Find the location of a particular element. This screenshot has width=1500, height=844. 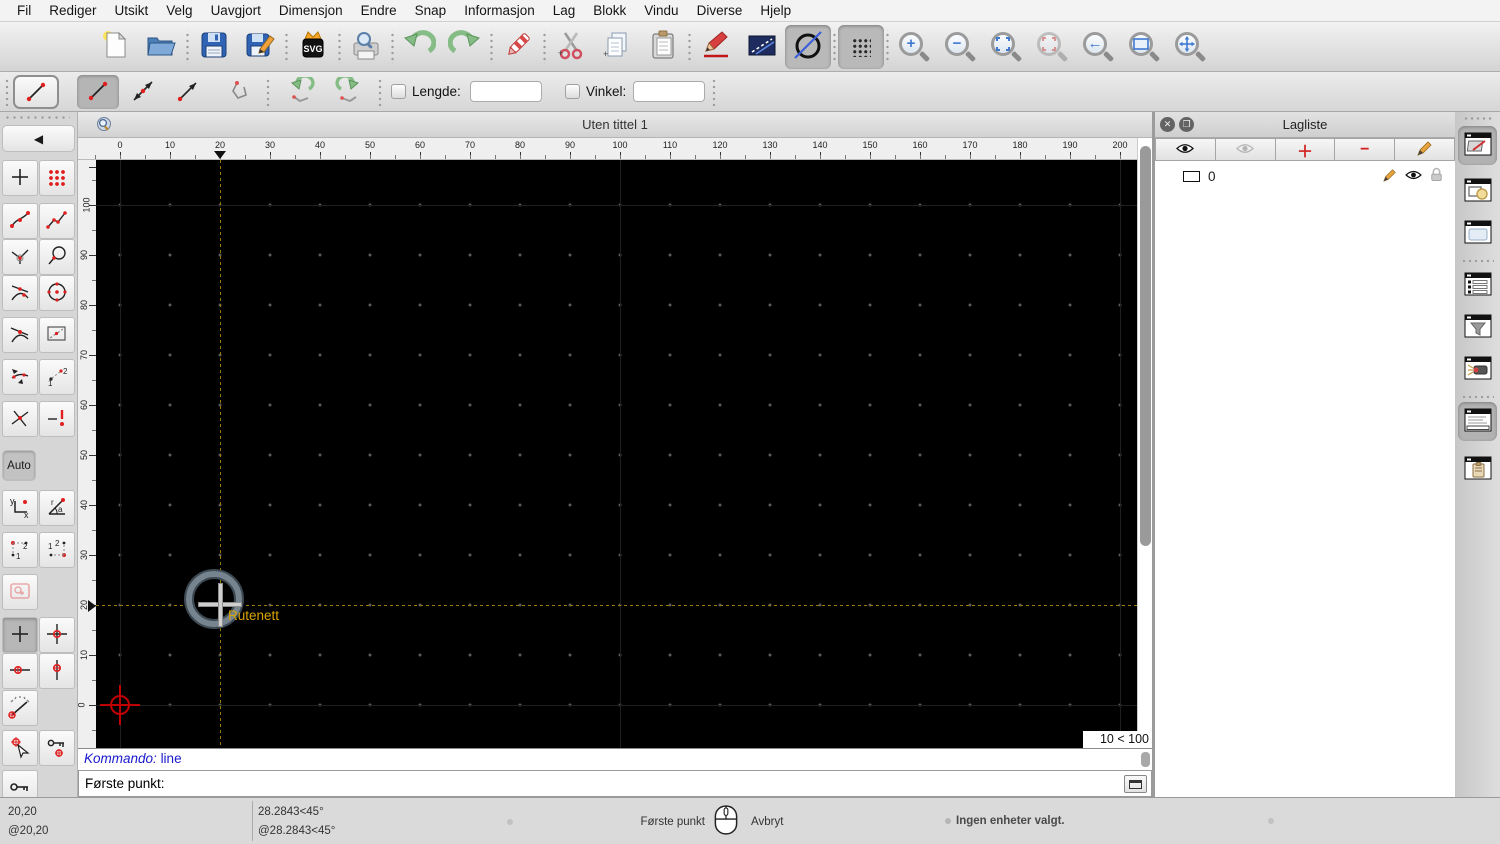

menu-diverse: Diverse is located at coordinates (720, 10).